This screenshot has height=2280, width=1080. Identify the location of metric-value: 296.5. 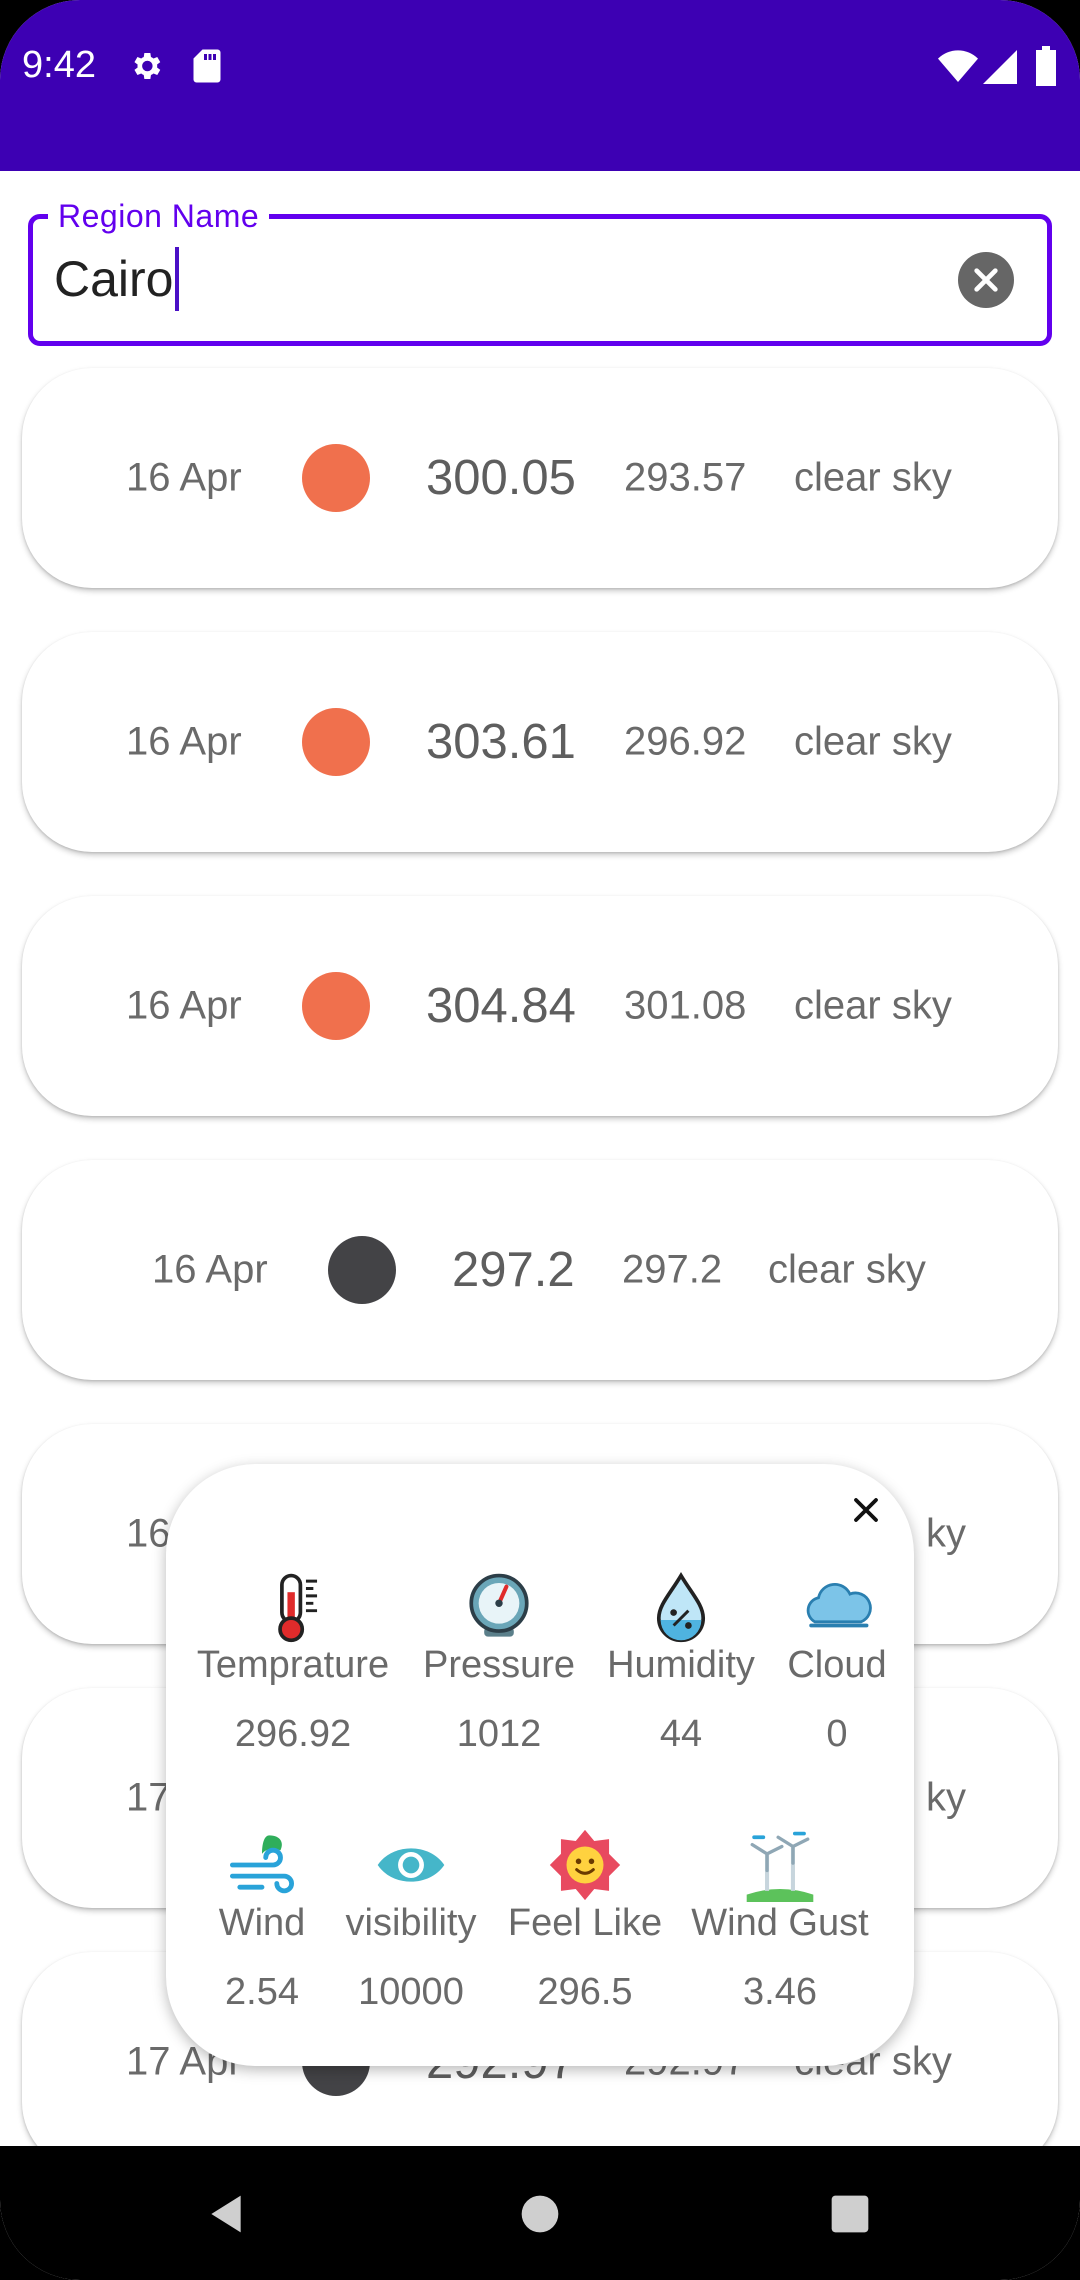
(585, 1992).